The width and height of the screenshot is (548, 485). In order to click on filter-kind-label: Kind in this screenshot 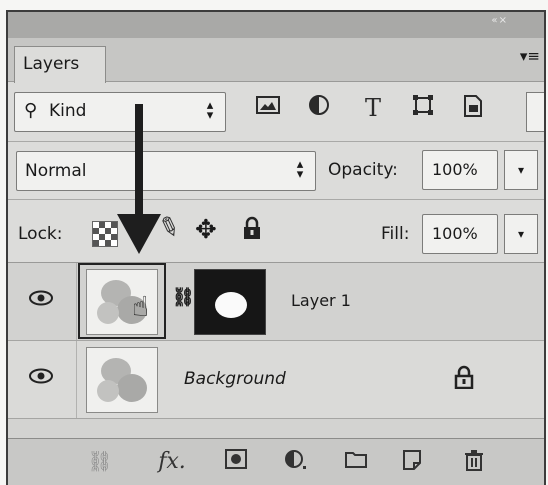, I will do `click(68, 111)`.